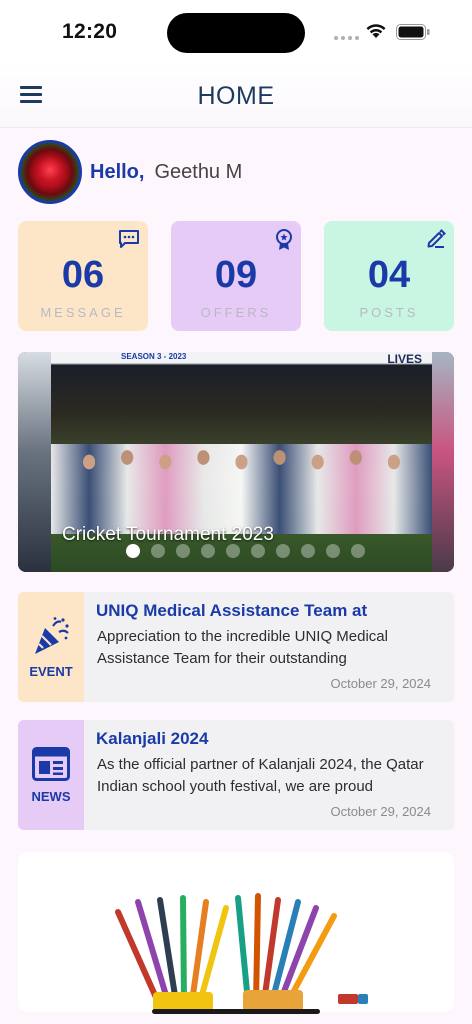 The image size is (472, 1024). Describe the element at coordinates (236, 1011) in the screenshot. I see `home-indicator` at that location.